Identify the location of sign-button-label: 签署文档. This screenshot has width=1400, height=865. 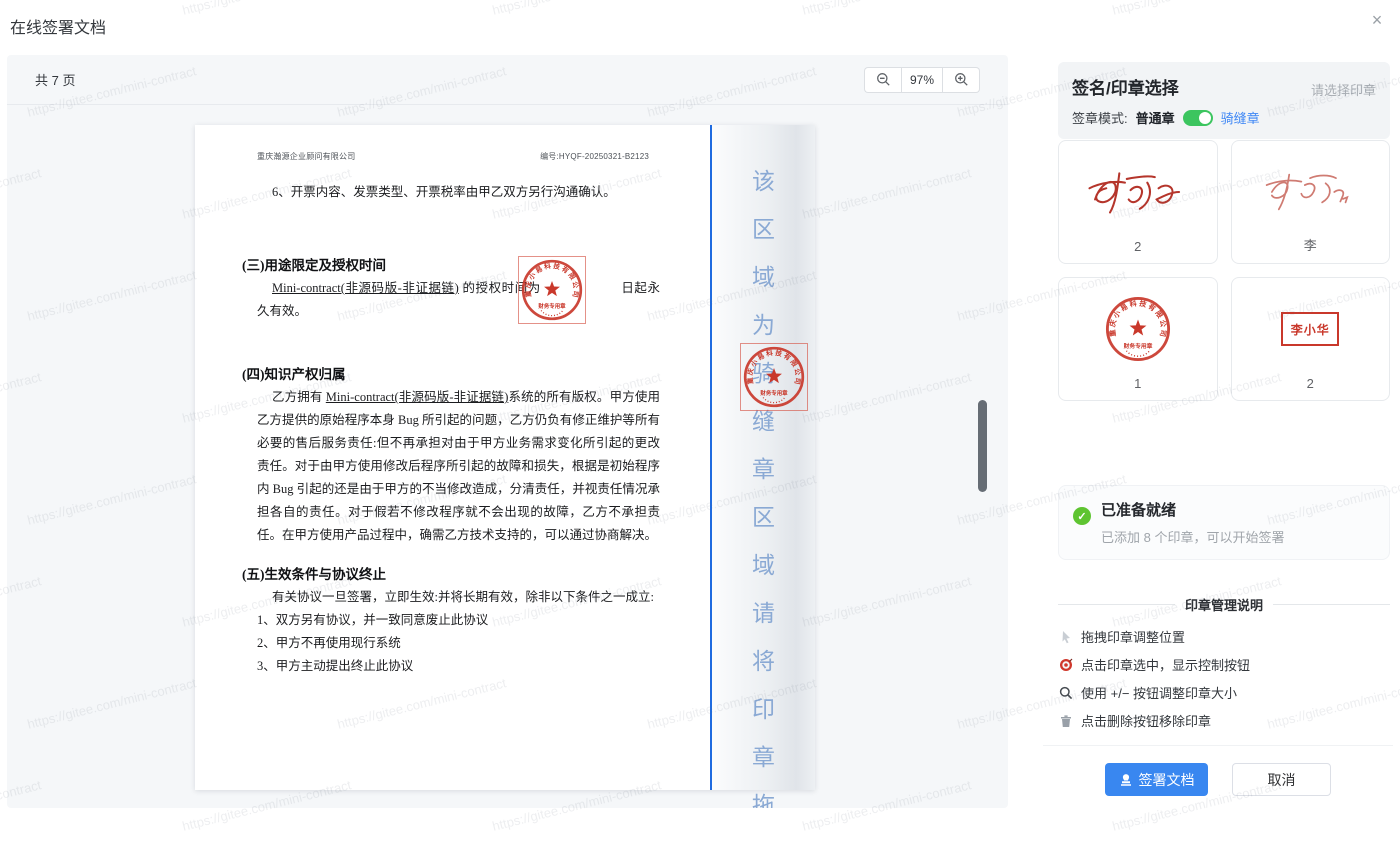
(1166, 779).